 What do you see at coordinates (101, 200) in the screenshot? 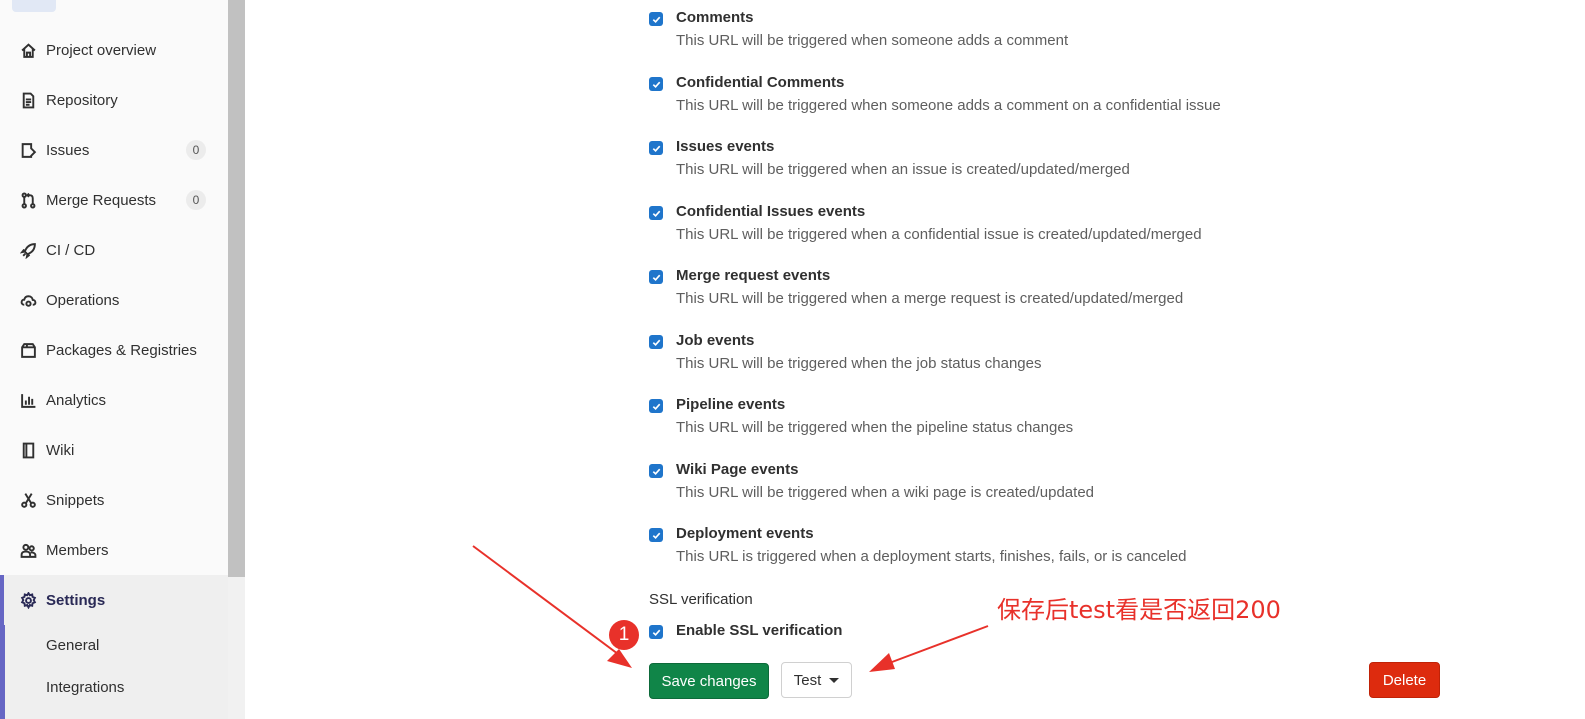
I see `sidebar-item-label: Merge Requests` at bounding box center [101, 200].